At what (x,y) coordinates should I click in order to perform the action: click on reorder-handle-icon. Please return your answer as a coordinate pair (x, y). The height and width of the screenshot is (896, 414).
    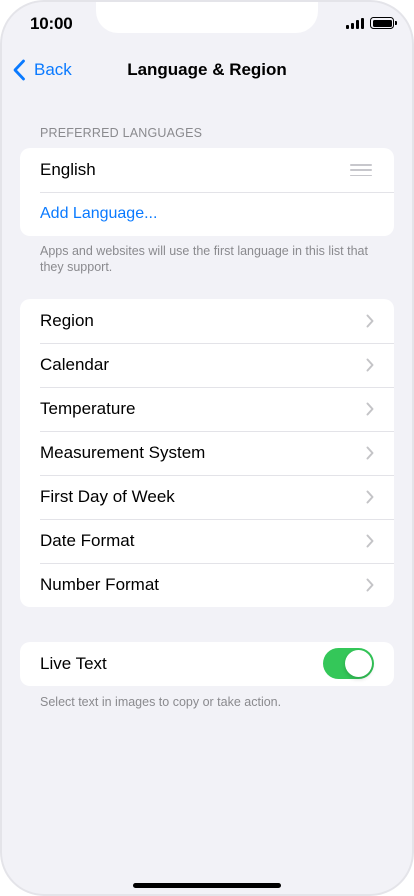
    Looking at the image, I should click on (361, 170).